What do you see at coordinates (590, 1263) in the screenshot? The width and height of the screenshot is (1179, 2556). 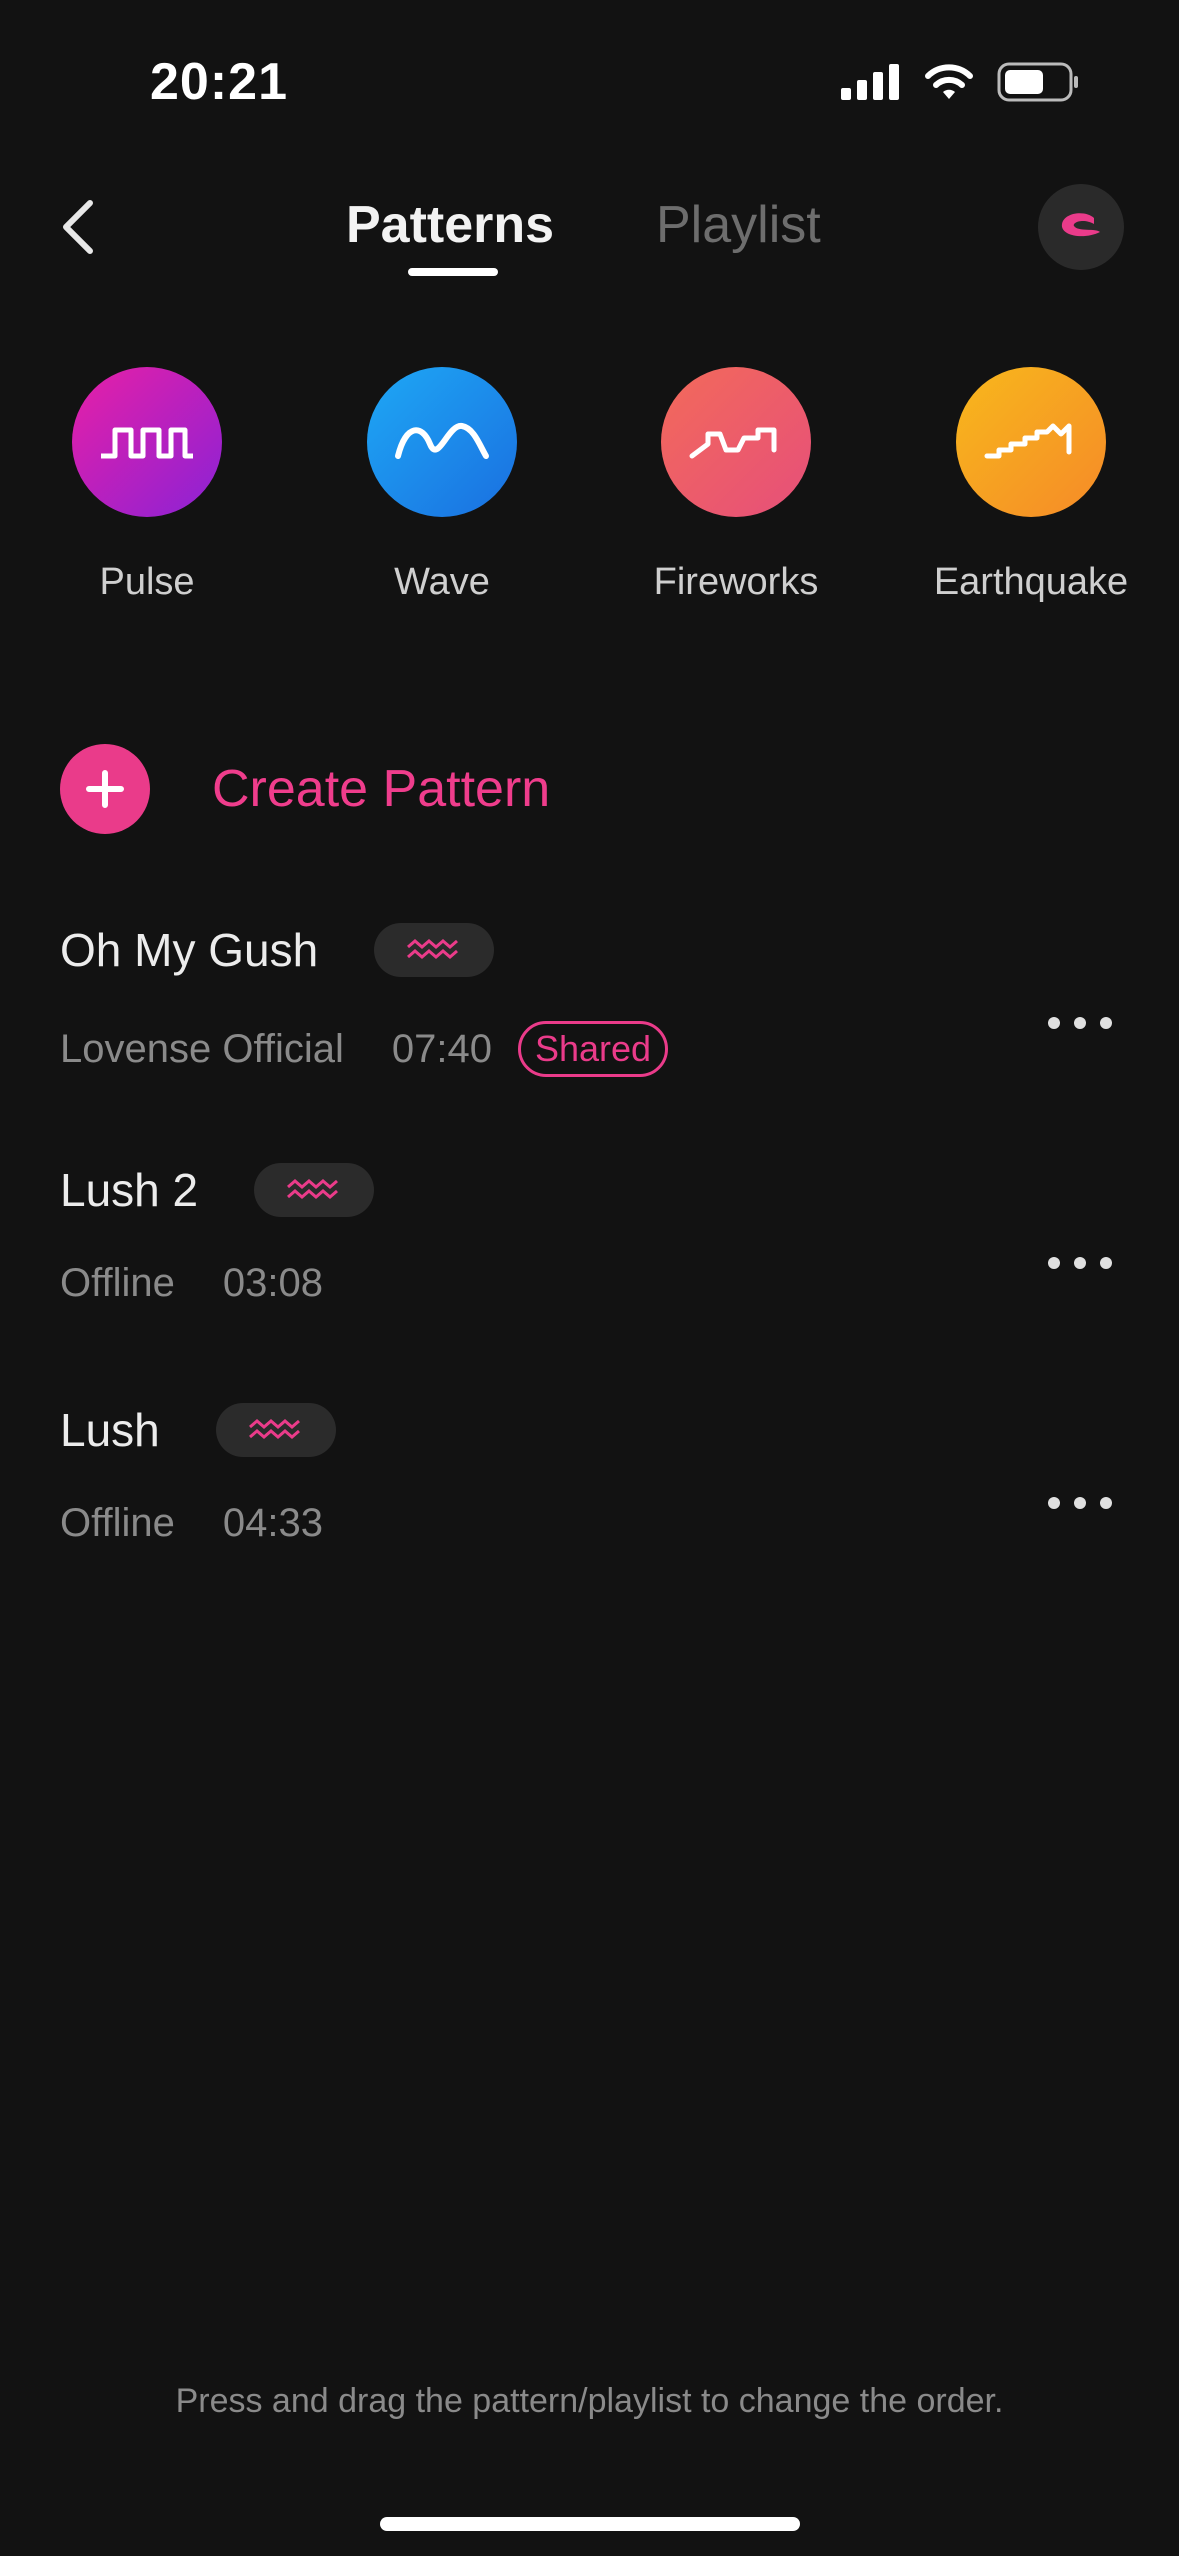 I see `list-item: Lush 2 Offline 03:08` at bounding box center [590, 1263].